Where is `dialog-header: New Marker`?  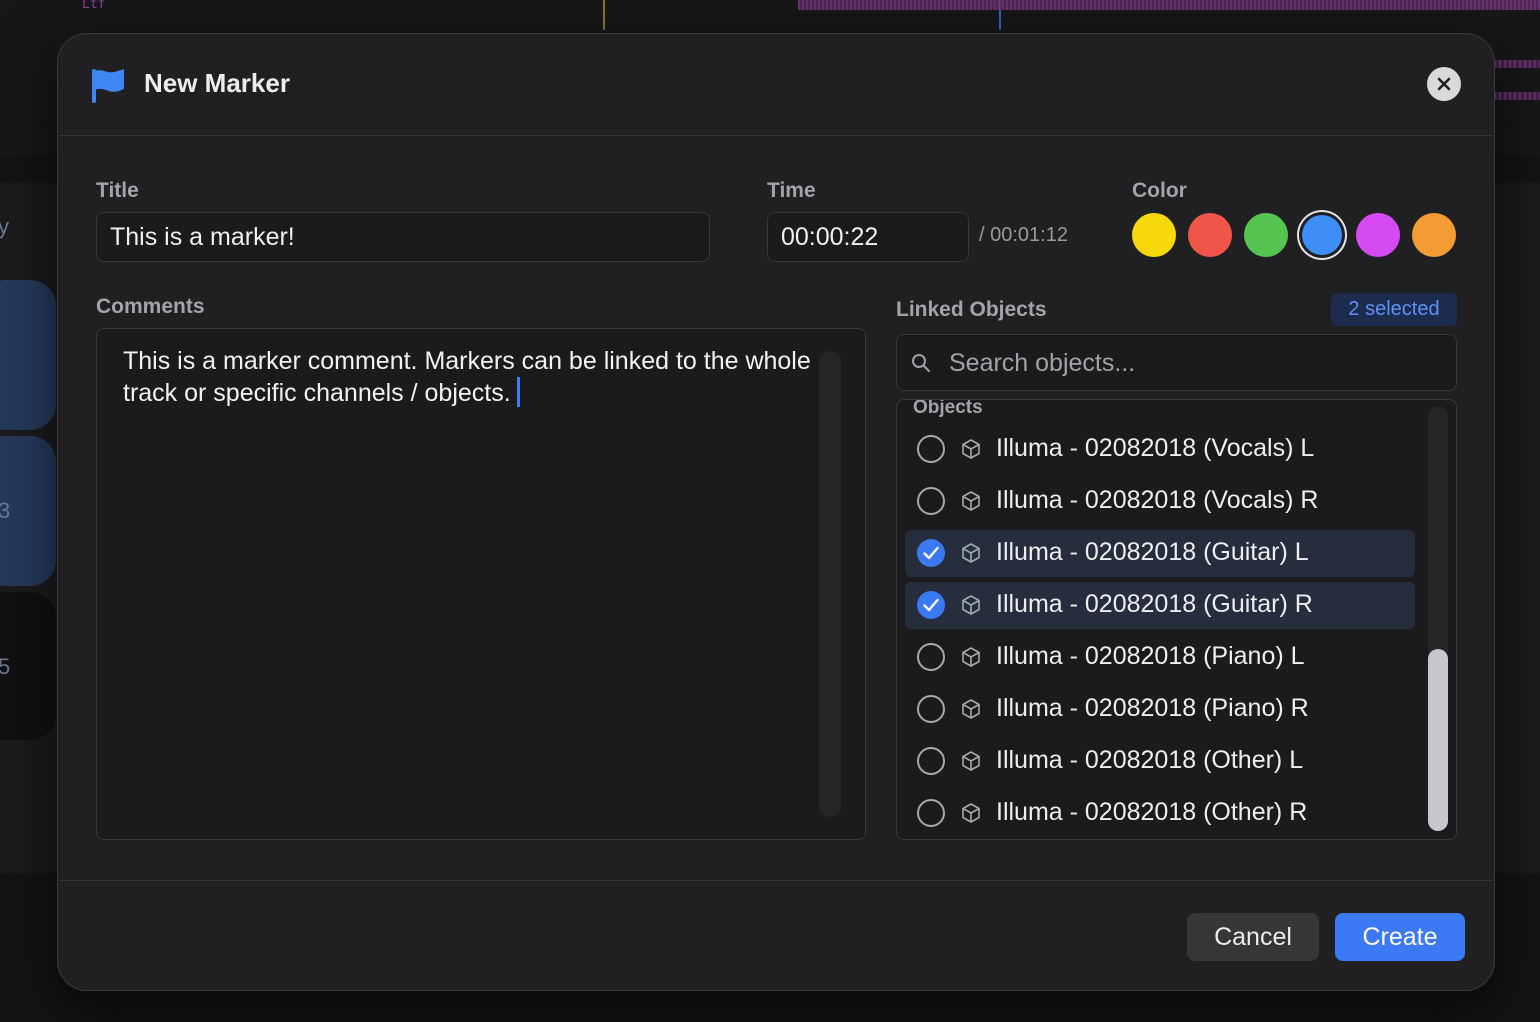
dialog-header: New Marker is located at coordinates (776, 85).